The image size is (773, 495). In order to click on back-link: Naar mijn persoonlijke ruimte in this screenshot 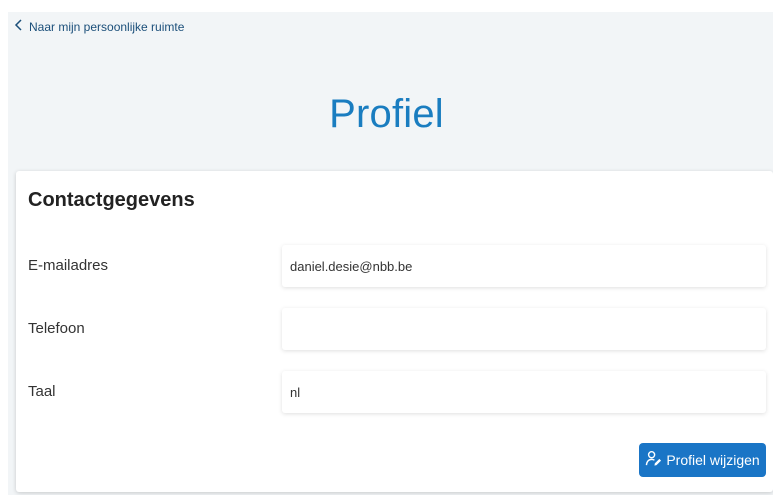, I will do `click(99, 26)`.